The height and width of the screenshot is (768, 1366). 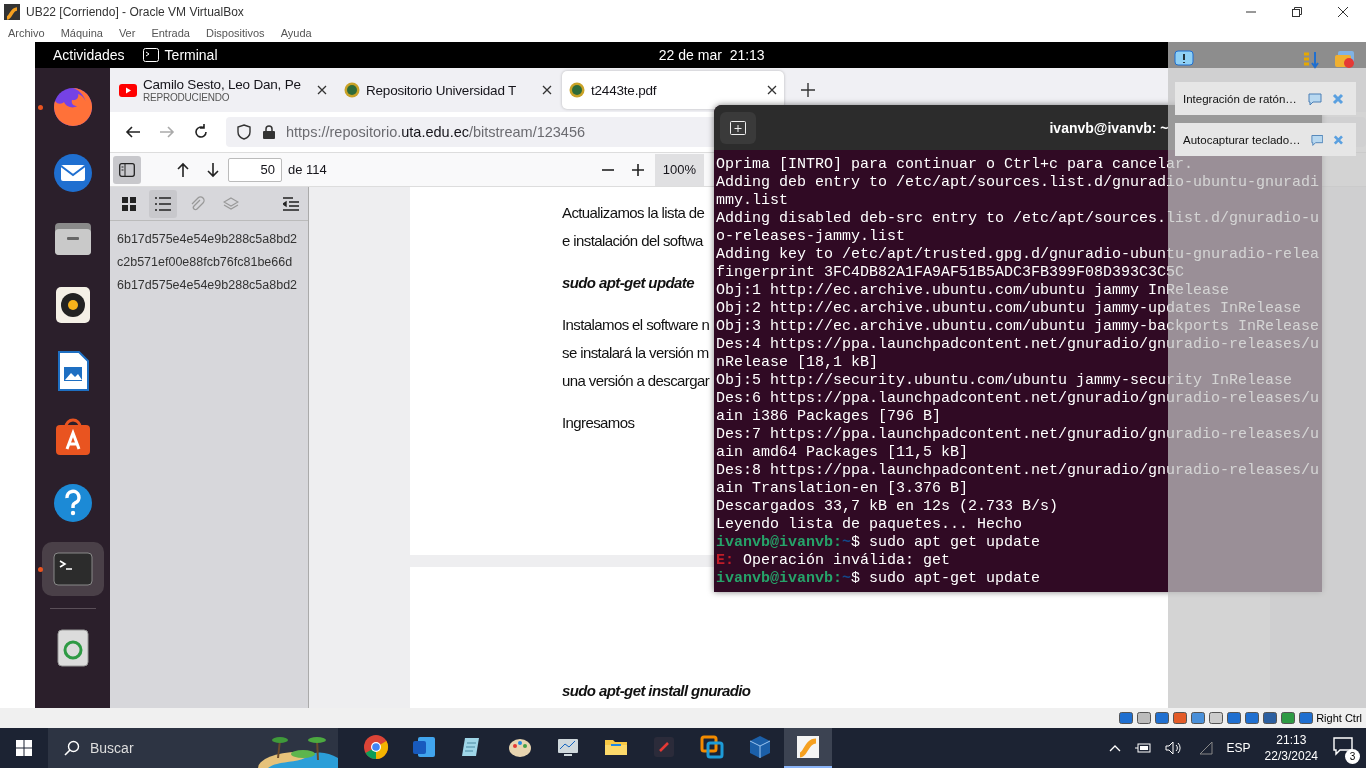 What do you see at coordinates (760, 747) in the screenshot?
I see `cube-icon` at bounding box center [760, 747].